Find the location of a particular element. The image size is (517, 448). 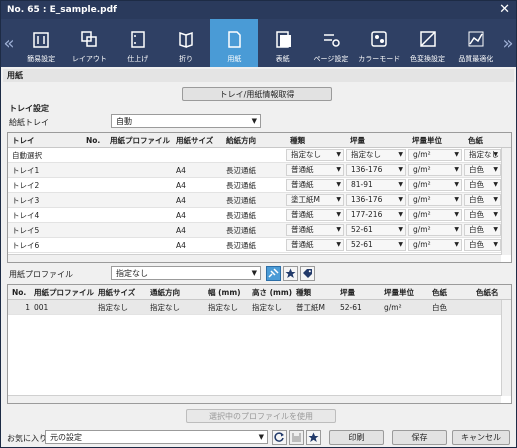

tab-quality: 品質最適化 is located at coordinates (476, 43).